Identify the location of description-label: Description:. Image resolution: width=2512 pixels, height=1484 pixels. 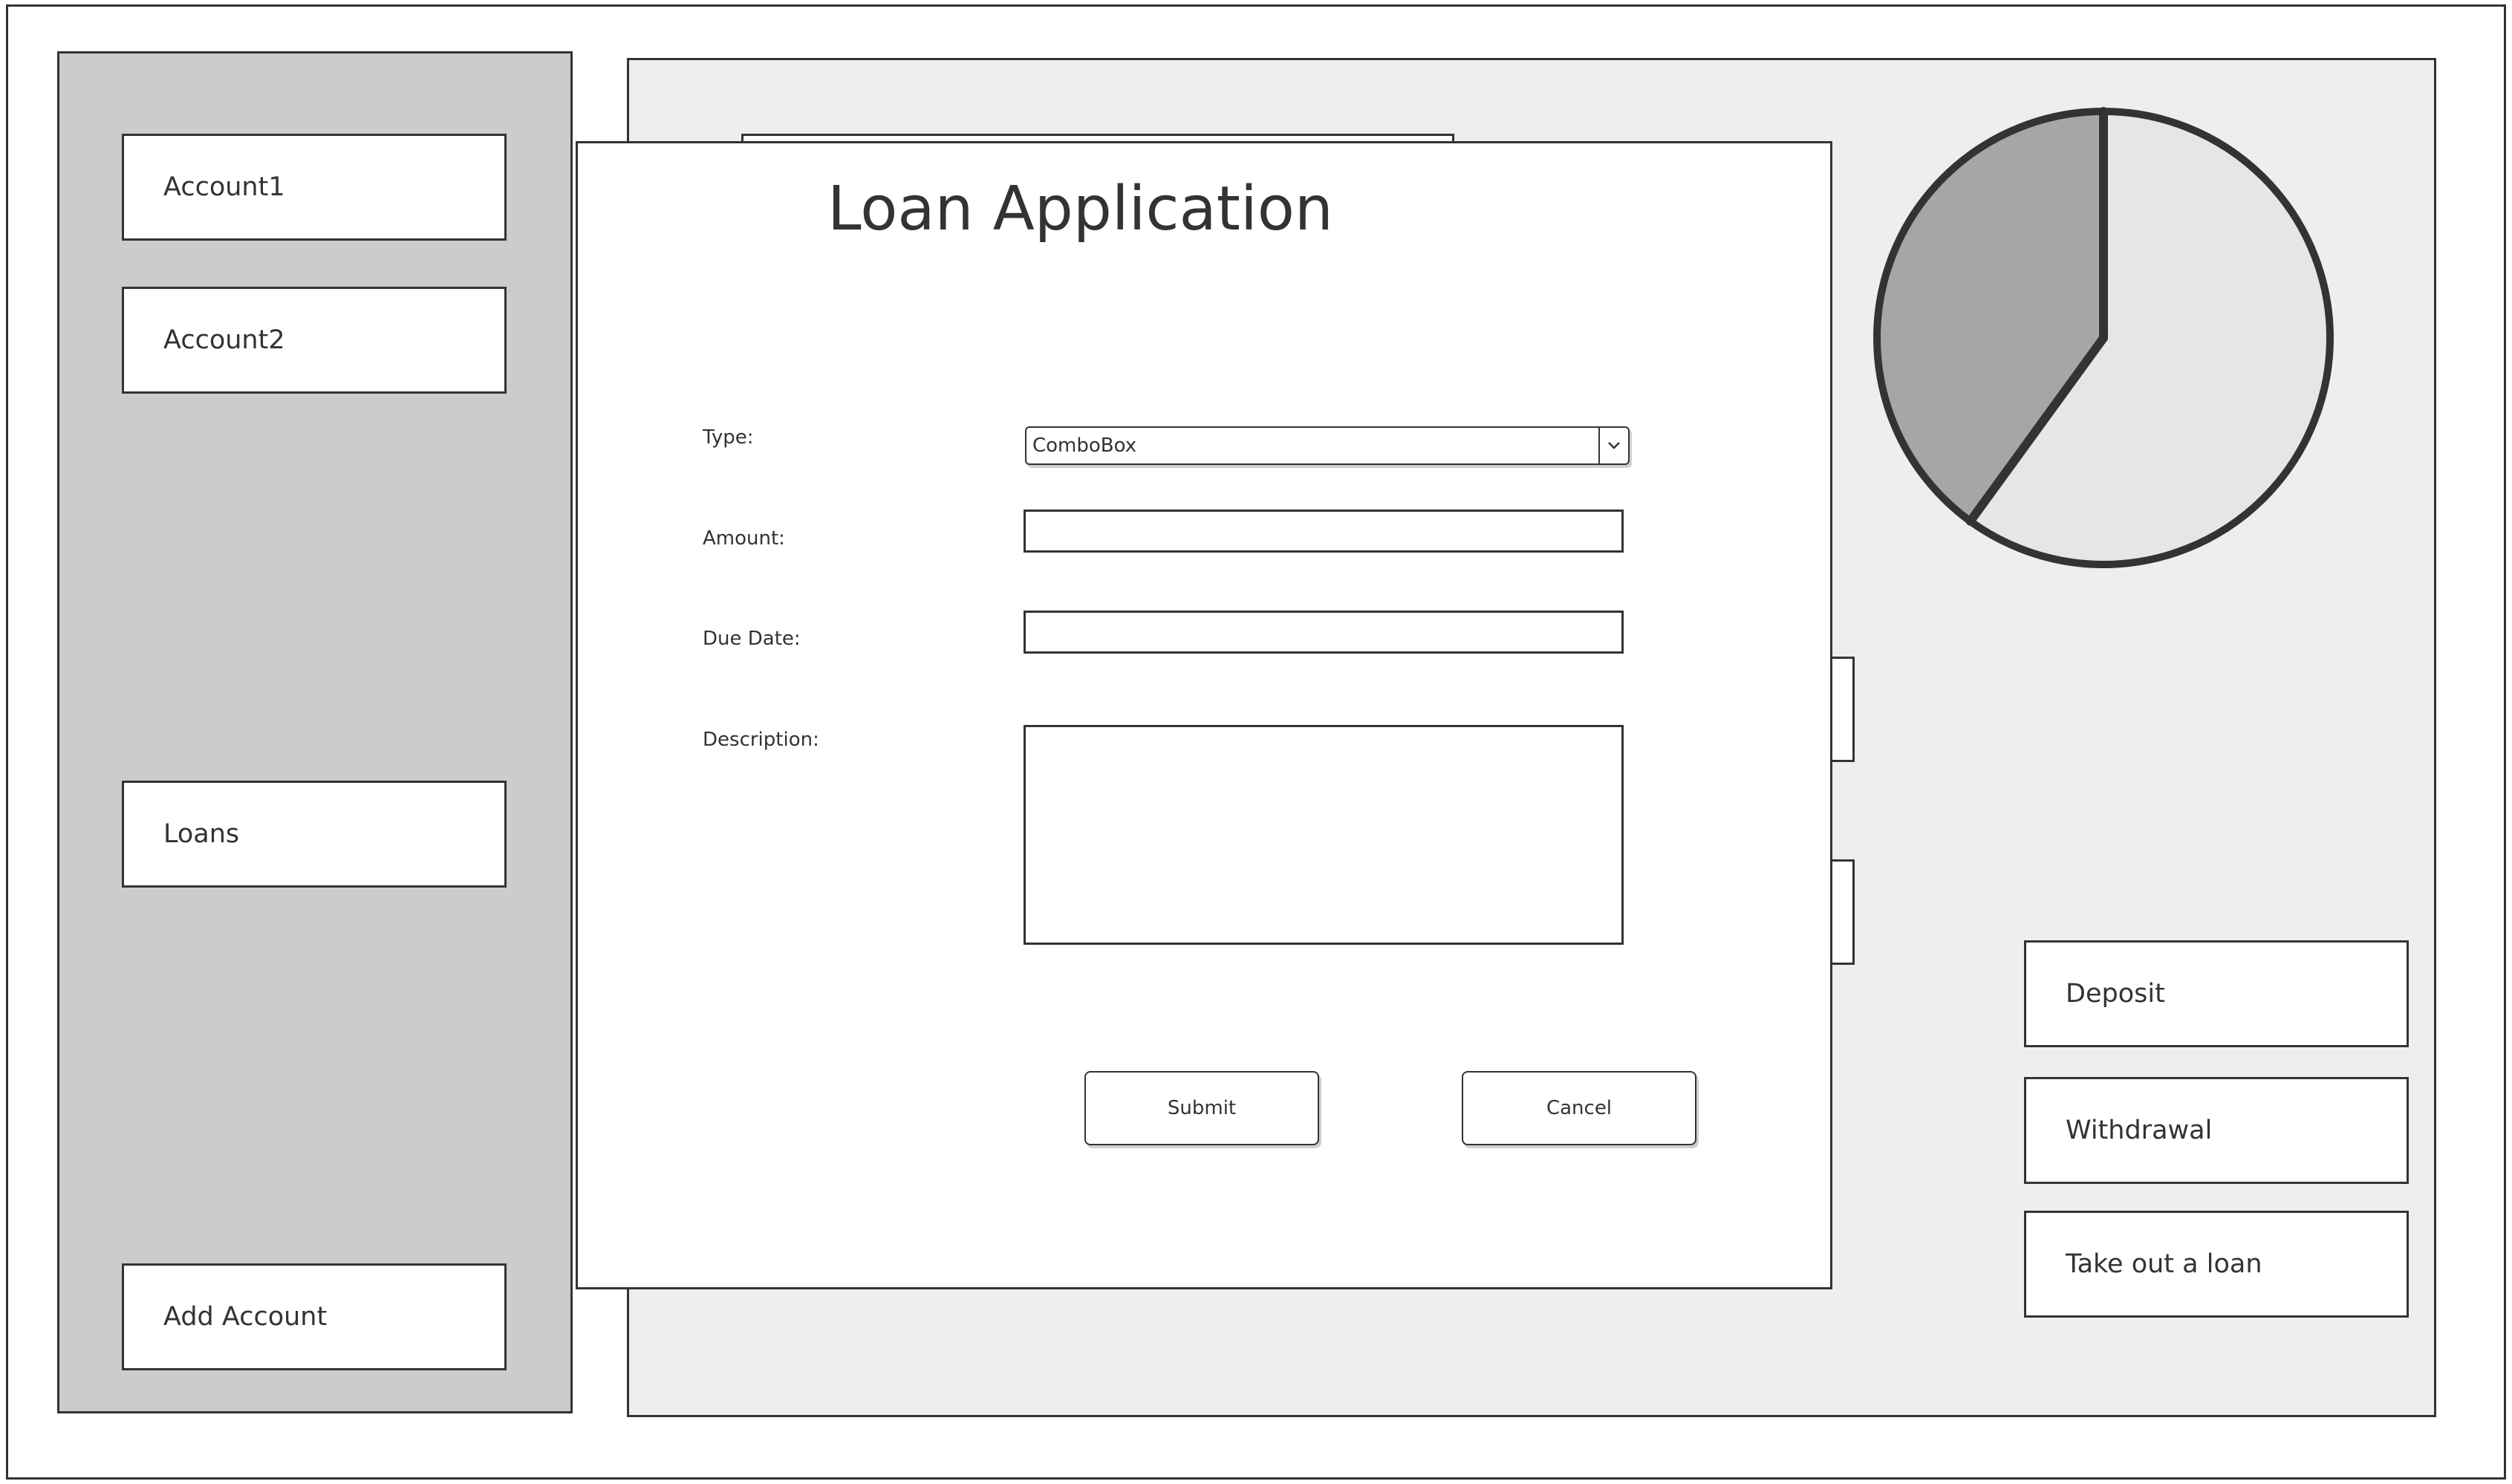
(761, 740).